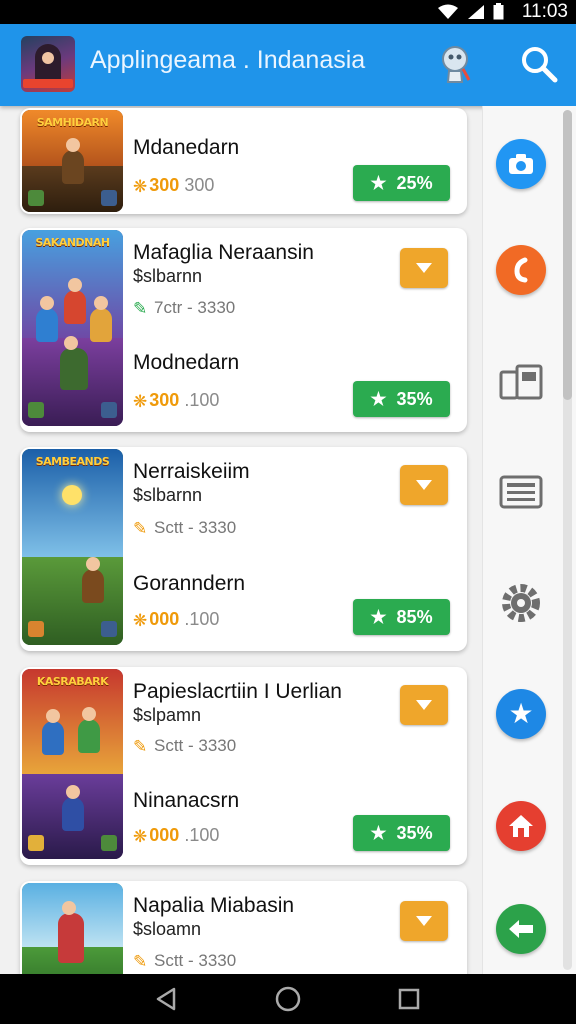  Describe the element at coordinates (186, 362) in the screenshot. I see `app-title-secondary: Modnedarn` at that location.